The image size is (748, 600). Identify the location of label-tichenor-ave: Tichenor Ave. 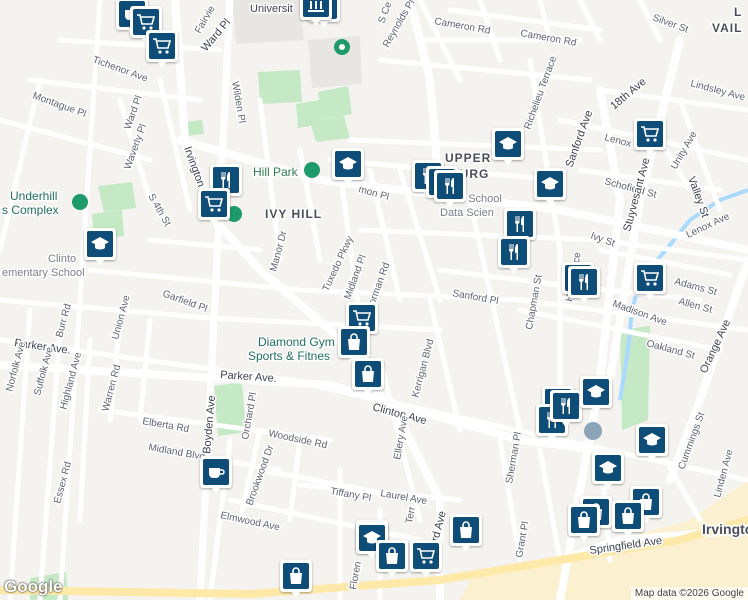
(120, 69).